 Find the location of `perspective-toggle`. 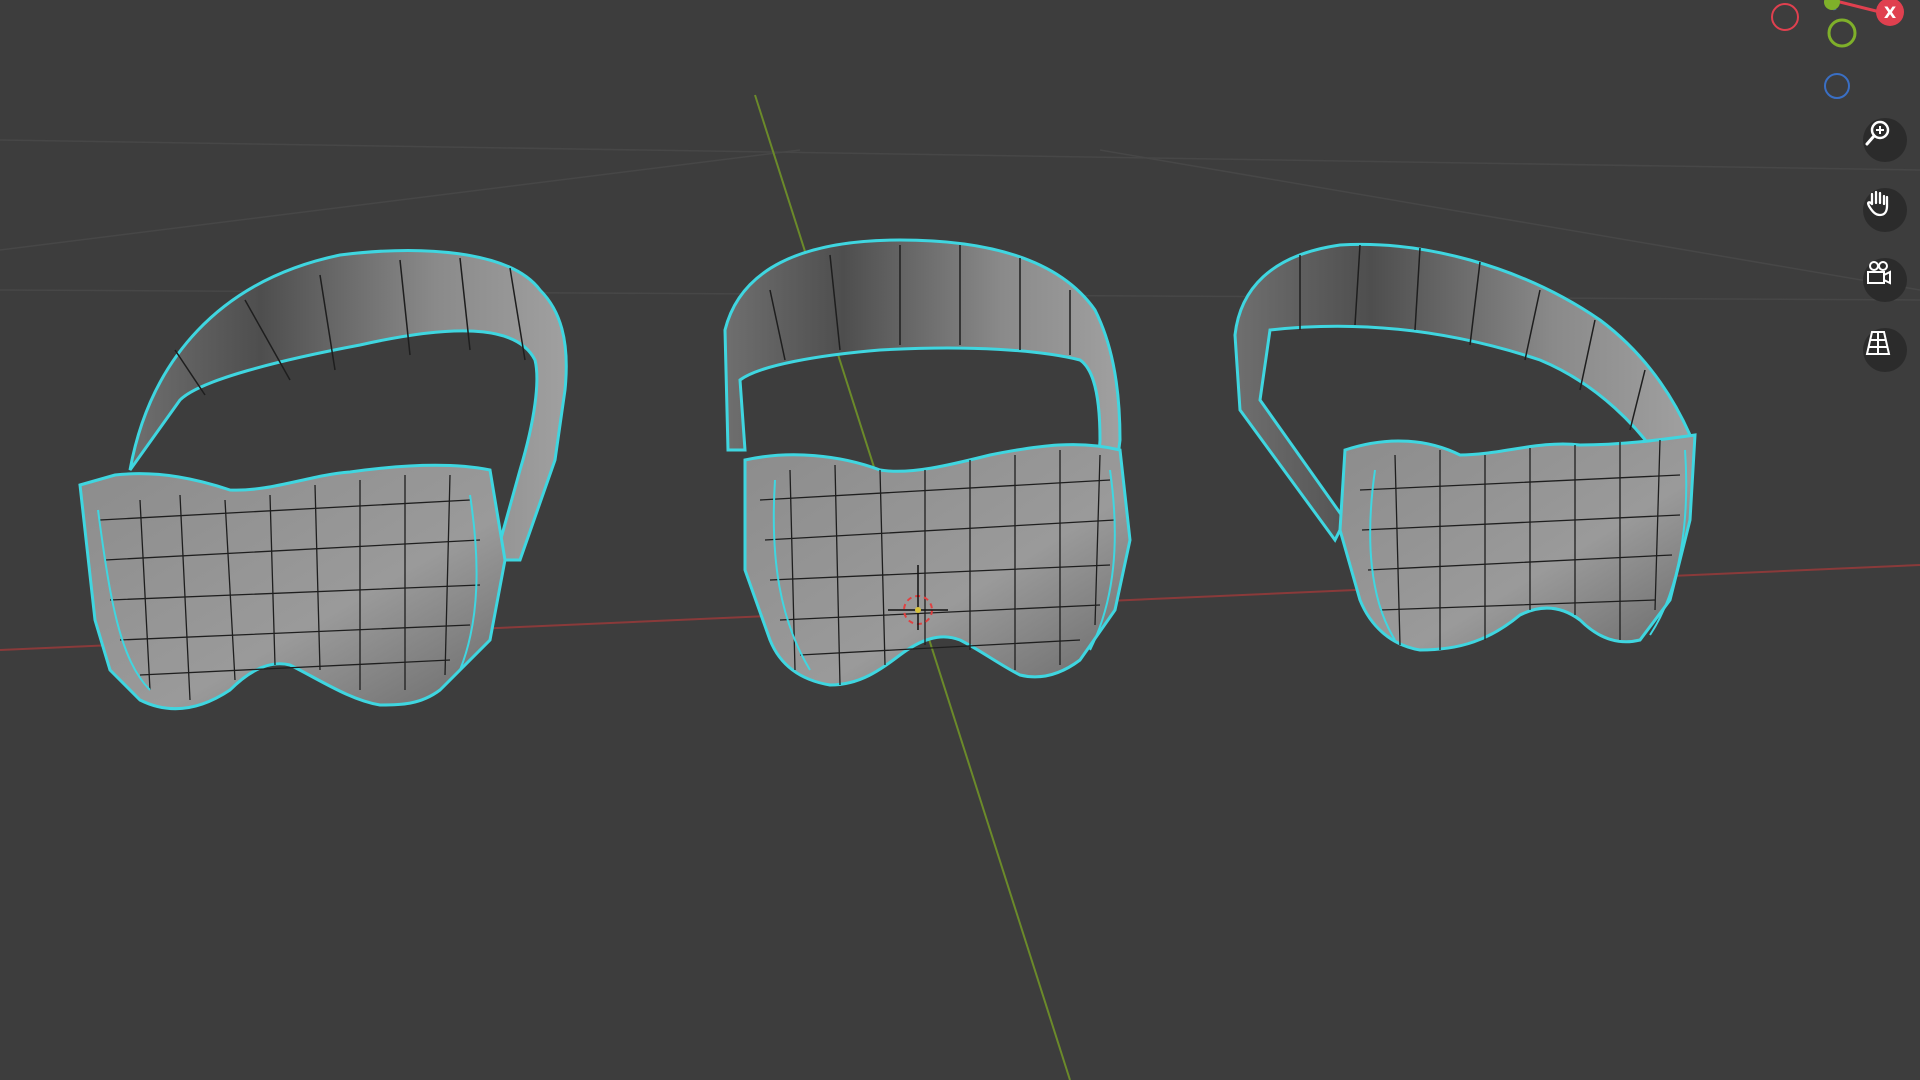

perspective-toggle is located at coordinates (1885, 350).